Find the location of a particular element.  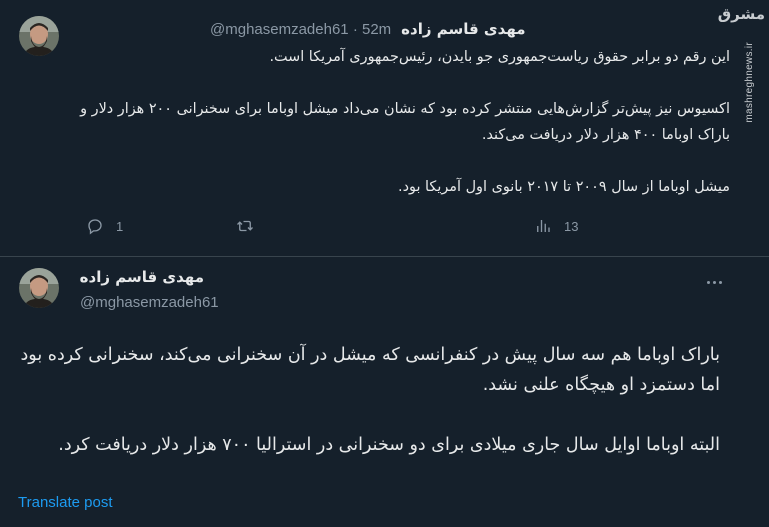

more-options-icon is located at coordinates (714, 282).